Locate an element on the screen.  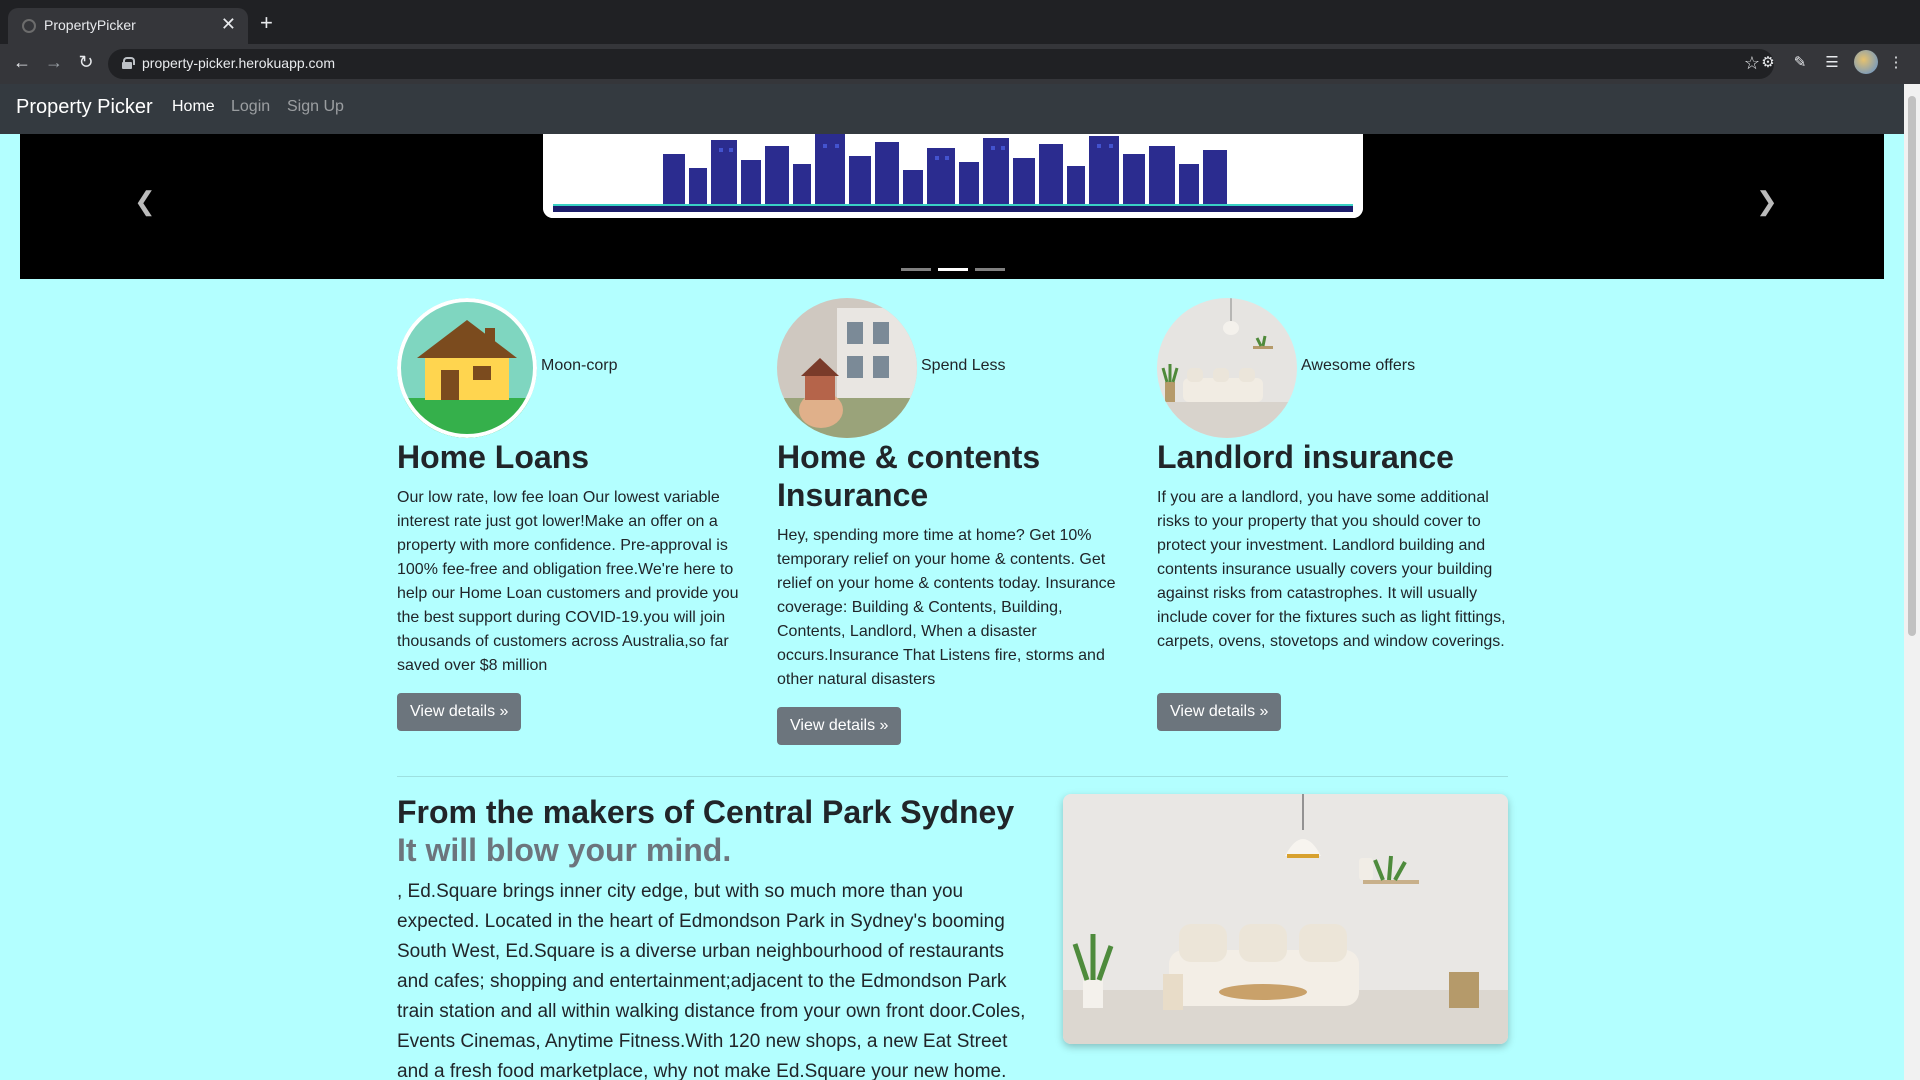
nav-link-home: Home is located at coordinates (193, 107).